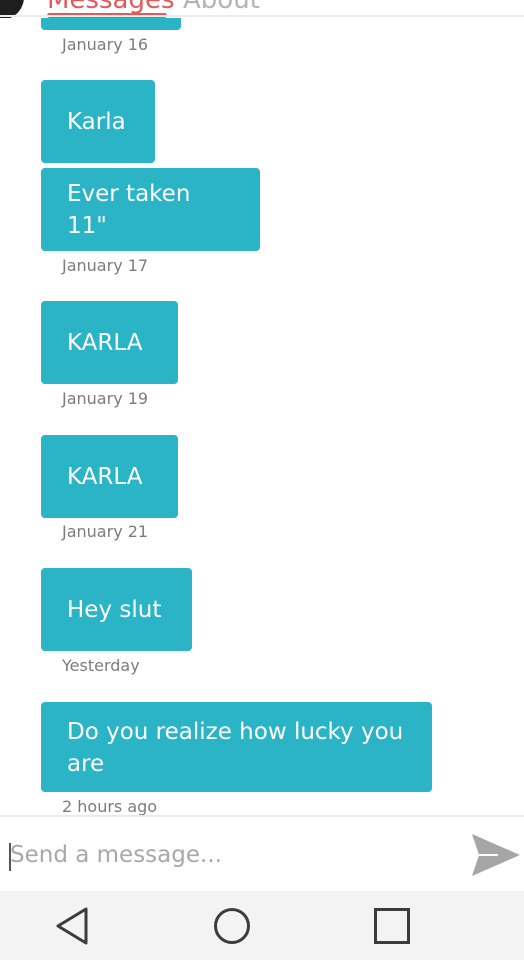 This screenshot has width=524, height=960. I want to click on system-nav-bar, so click(262, 925).